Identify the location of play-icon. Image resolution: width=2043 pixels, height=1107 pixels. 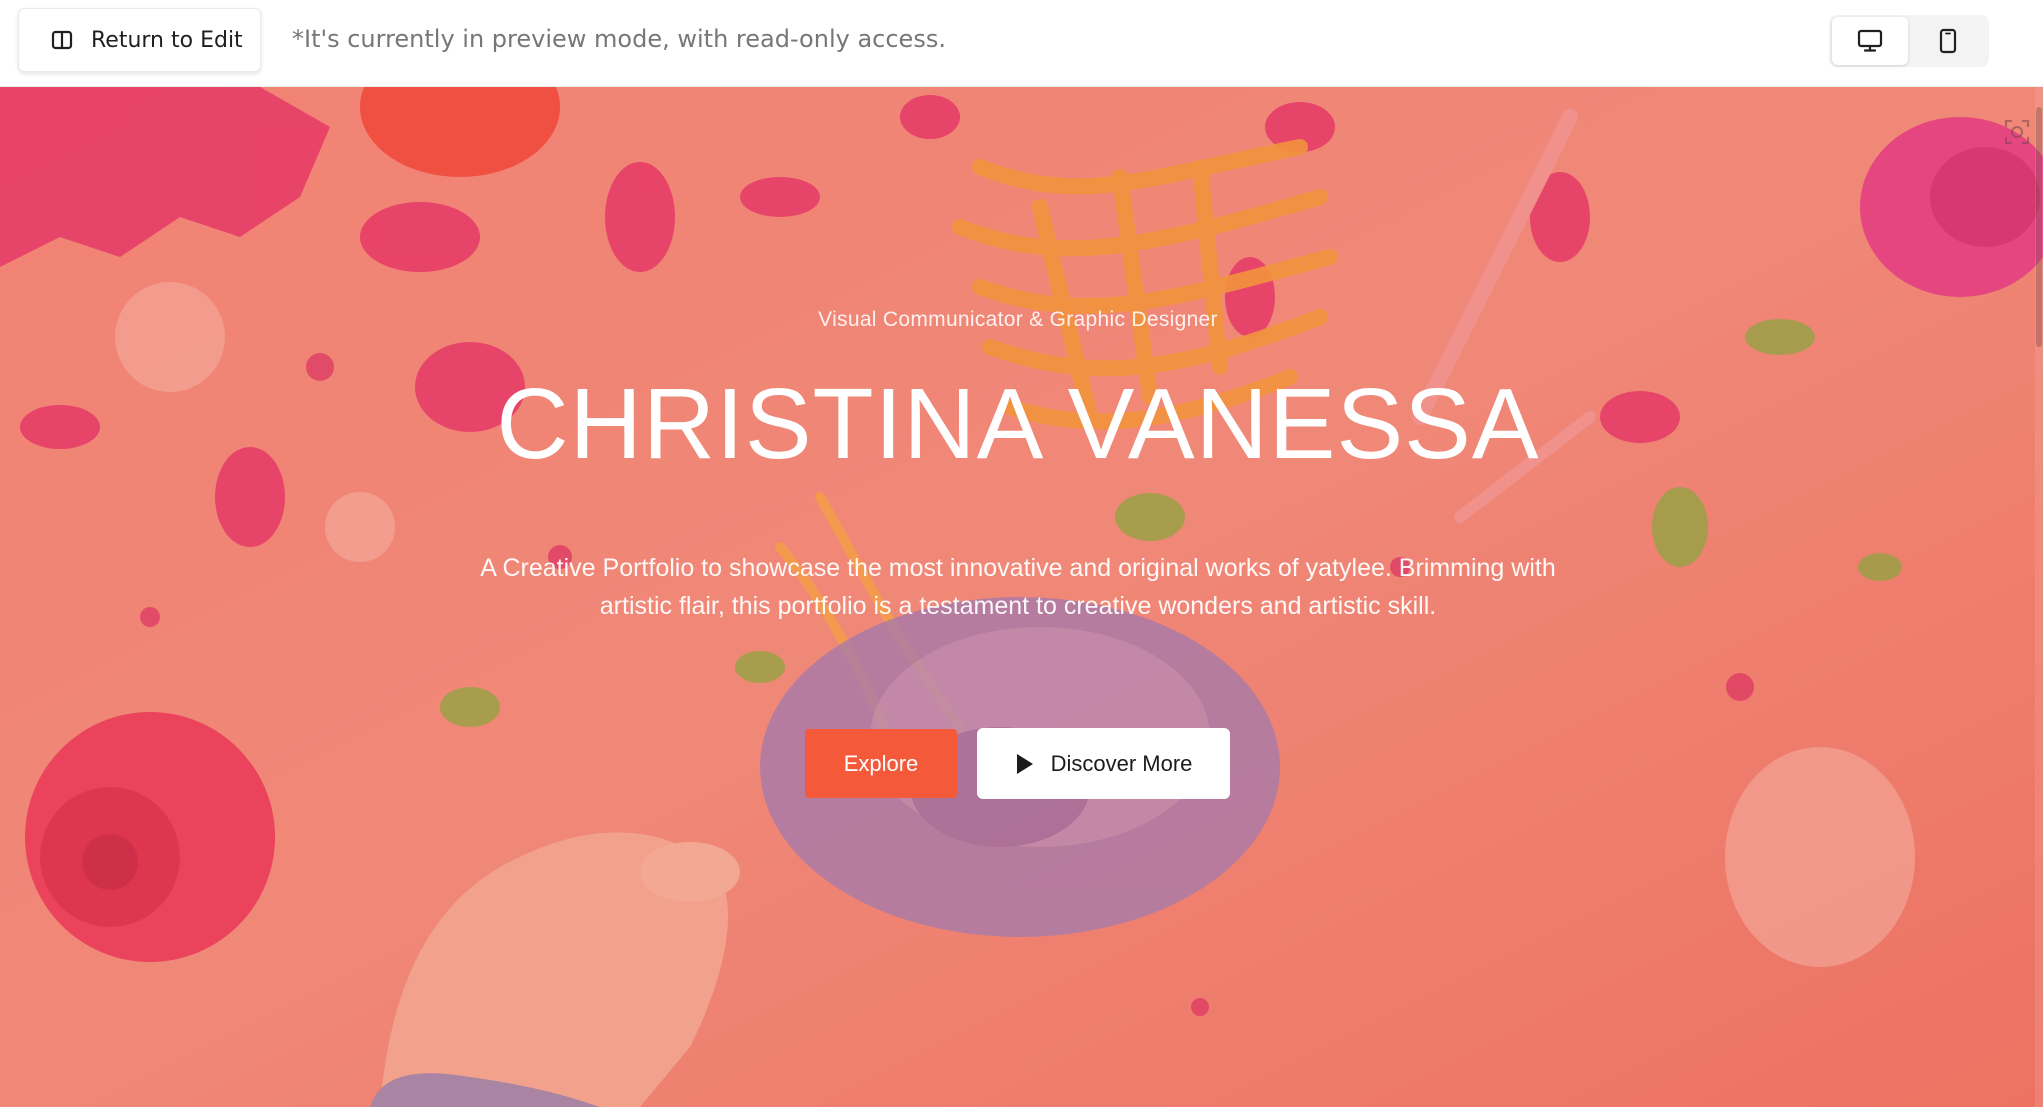
(1024, 763).